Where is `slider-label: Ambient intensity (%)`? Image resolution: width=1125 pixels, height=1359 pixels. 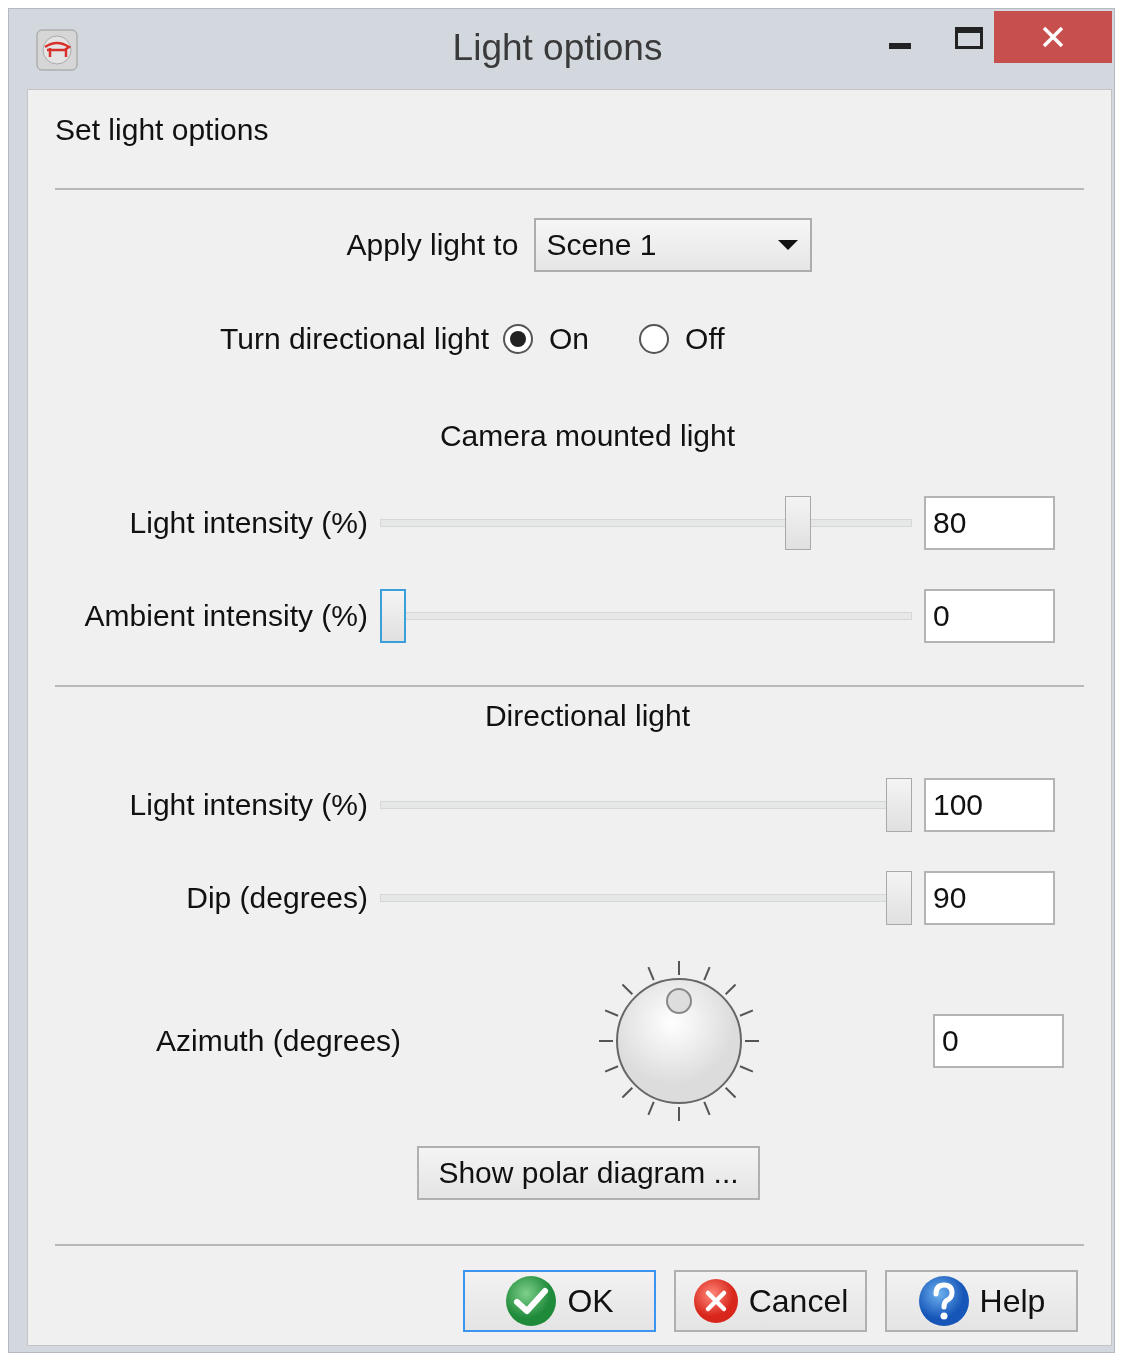 slider-label: Ambient intensity (%) is located at coordinates (225, 615).